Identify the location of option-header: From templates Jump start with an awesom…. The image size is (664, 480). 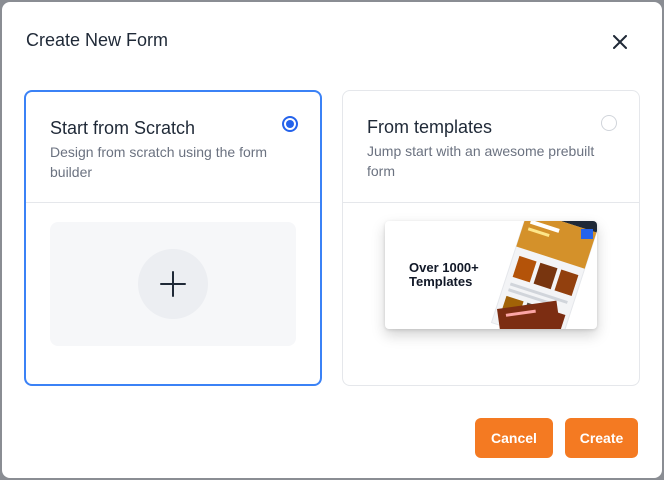
(491, 147).